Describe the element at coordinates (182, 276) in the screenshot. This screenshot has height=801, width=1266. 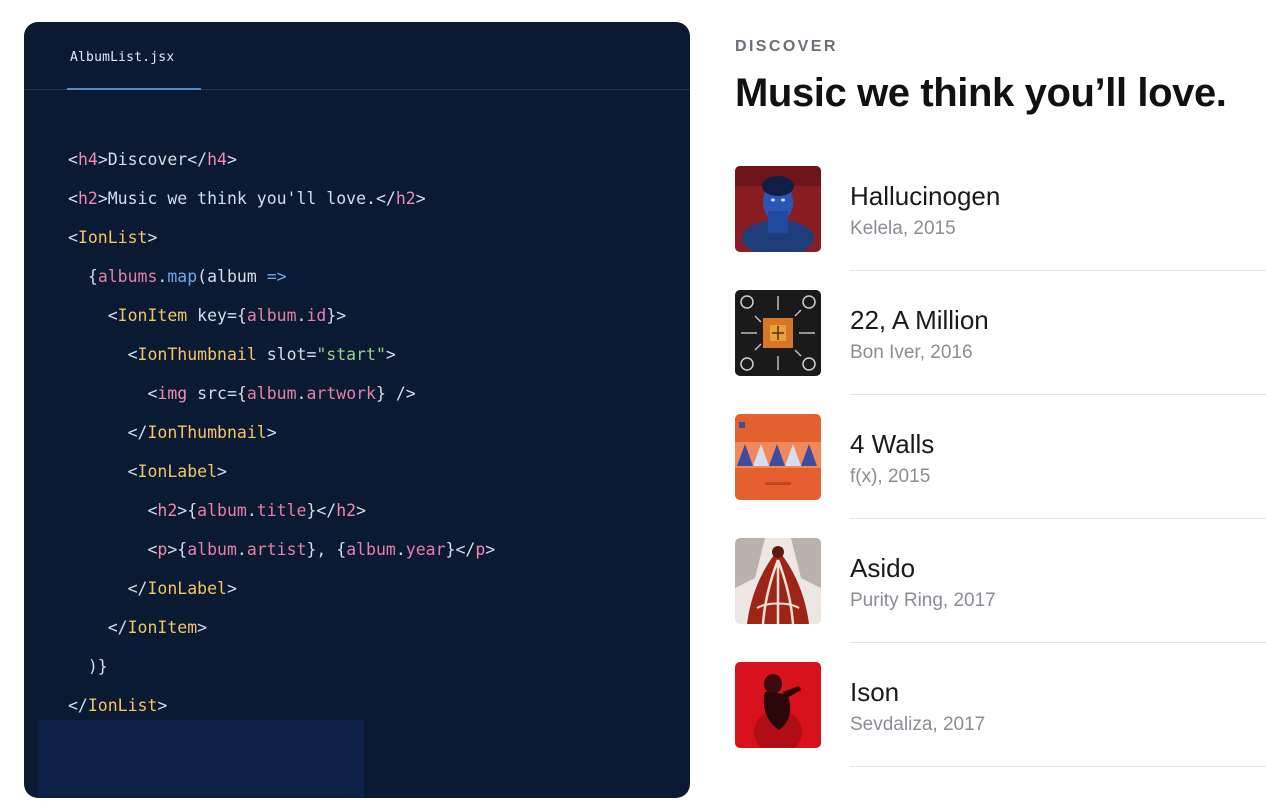
I see `code-token: map` at that location.